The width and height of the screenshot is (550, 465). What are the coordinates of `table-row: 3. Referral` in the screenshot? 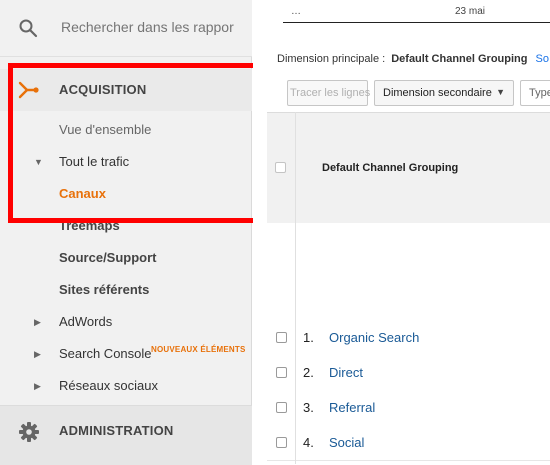 It's located at (408, 408).